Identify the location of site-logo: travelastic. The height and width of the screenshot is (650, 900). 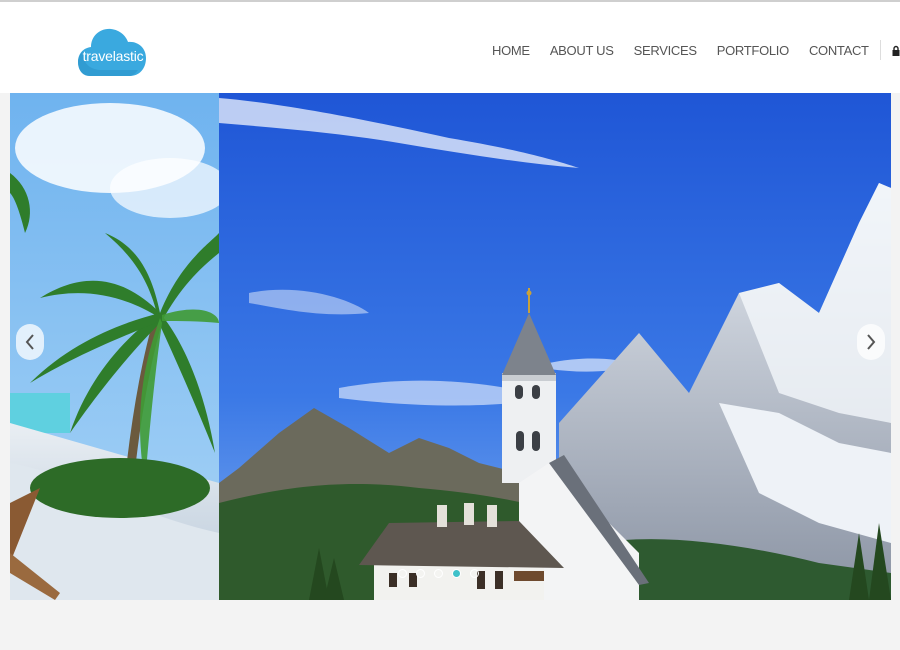
(113, 48).